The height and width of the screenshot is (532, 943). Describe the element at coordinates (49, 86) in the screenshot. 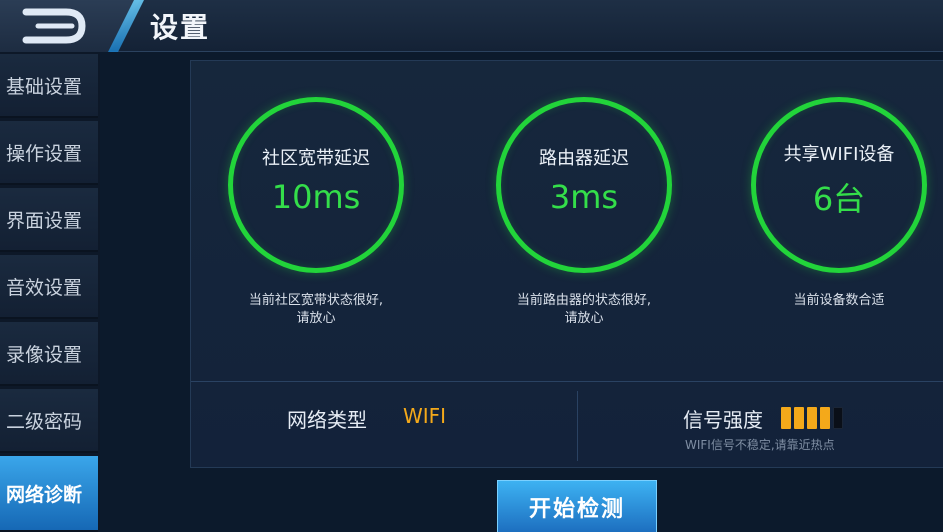

I see `sidebar-item-basic: 基础设置` at that location.